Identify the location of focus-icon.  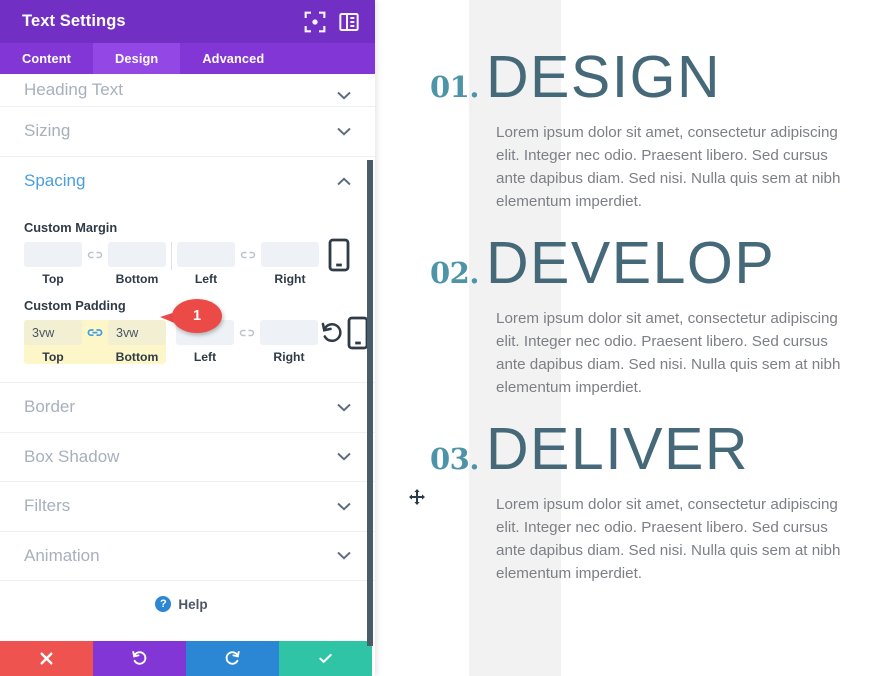
(315, 22).